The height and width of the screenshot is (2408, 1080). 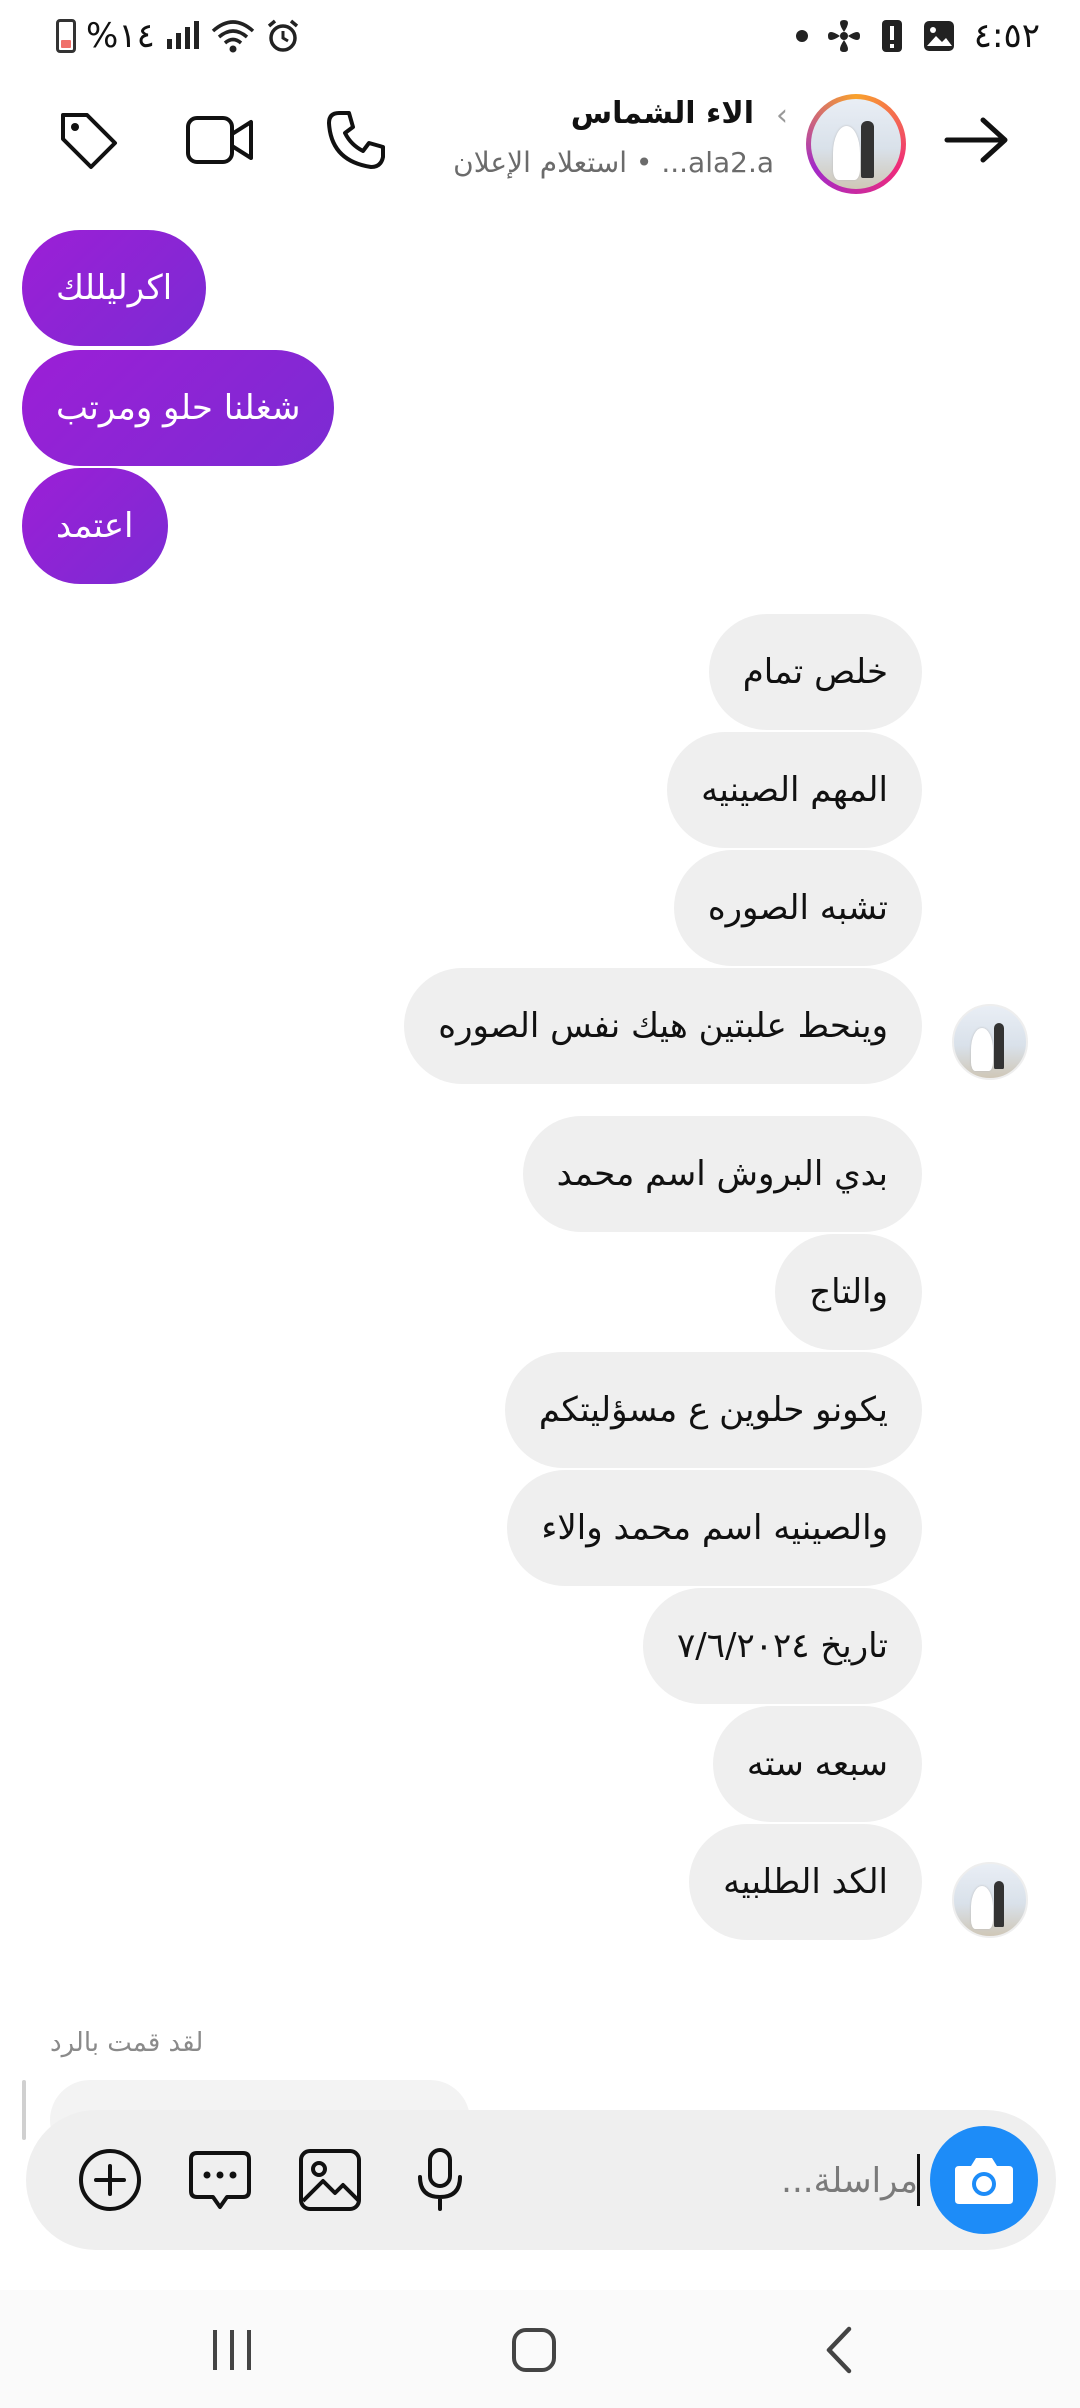 I want to click on recent-apps-icon, so click(x=232, y=2350).